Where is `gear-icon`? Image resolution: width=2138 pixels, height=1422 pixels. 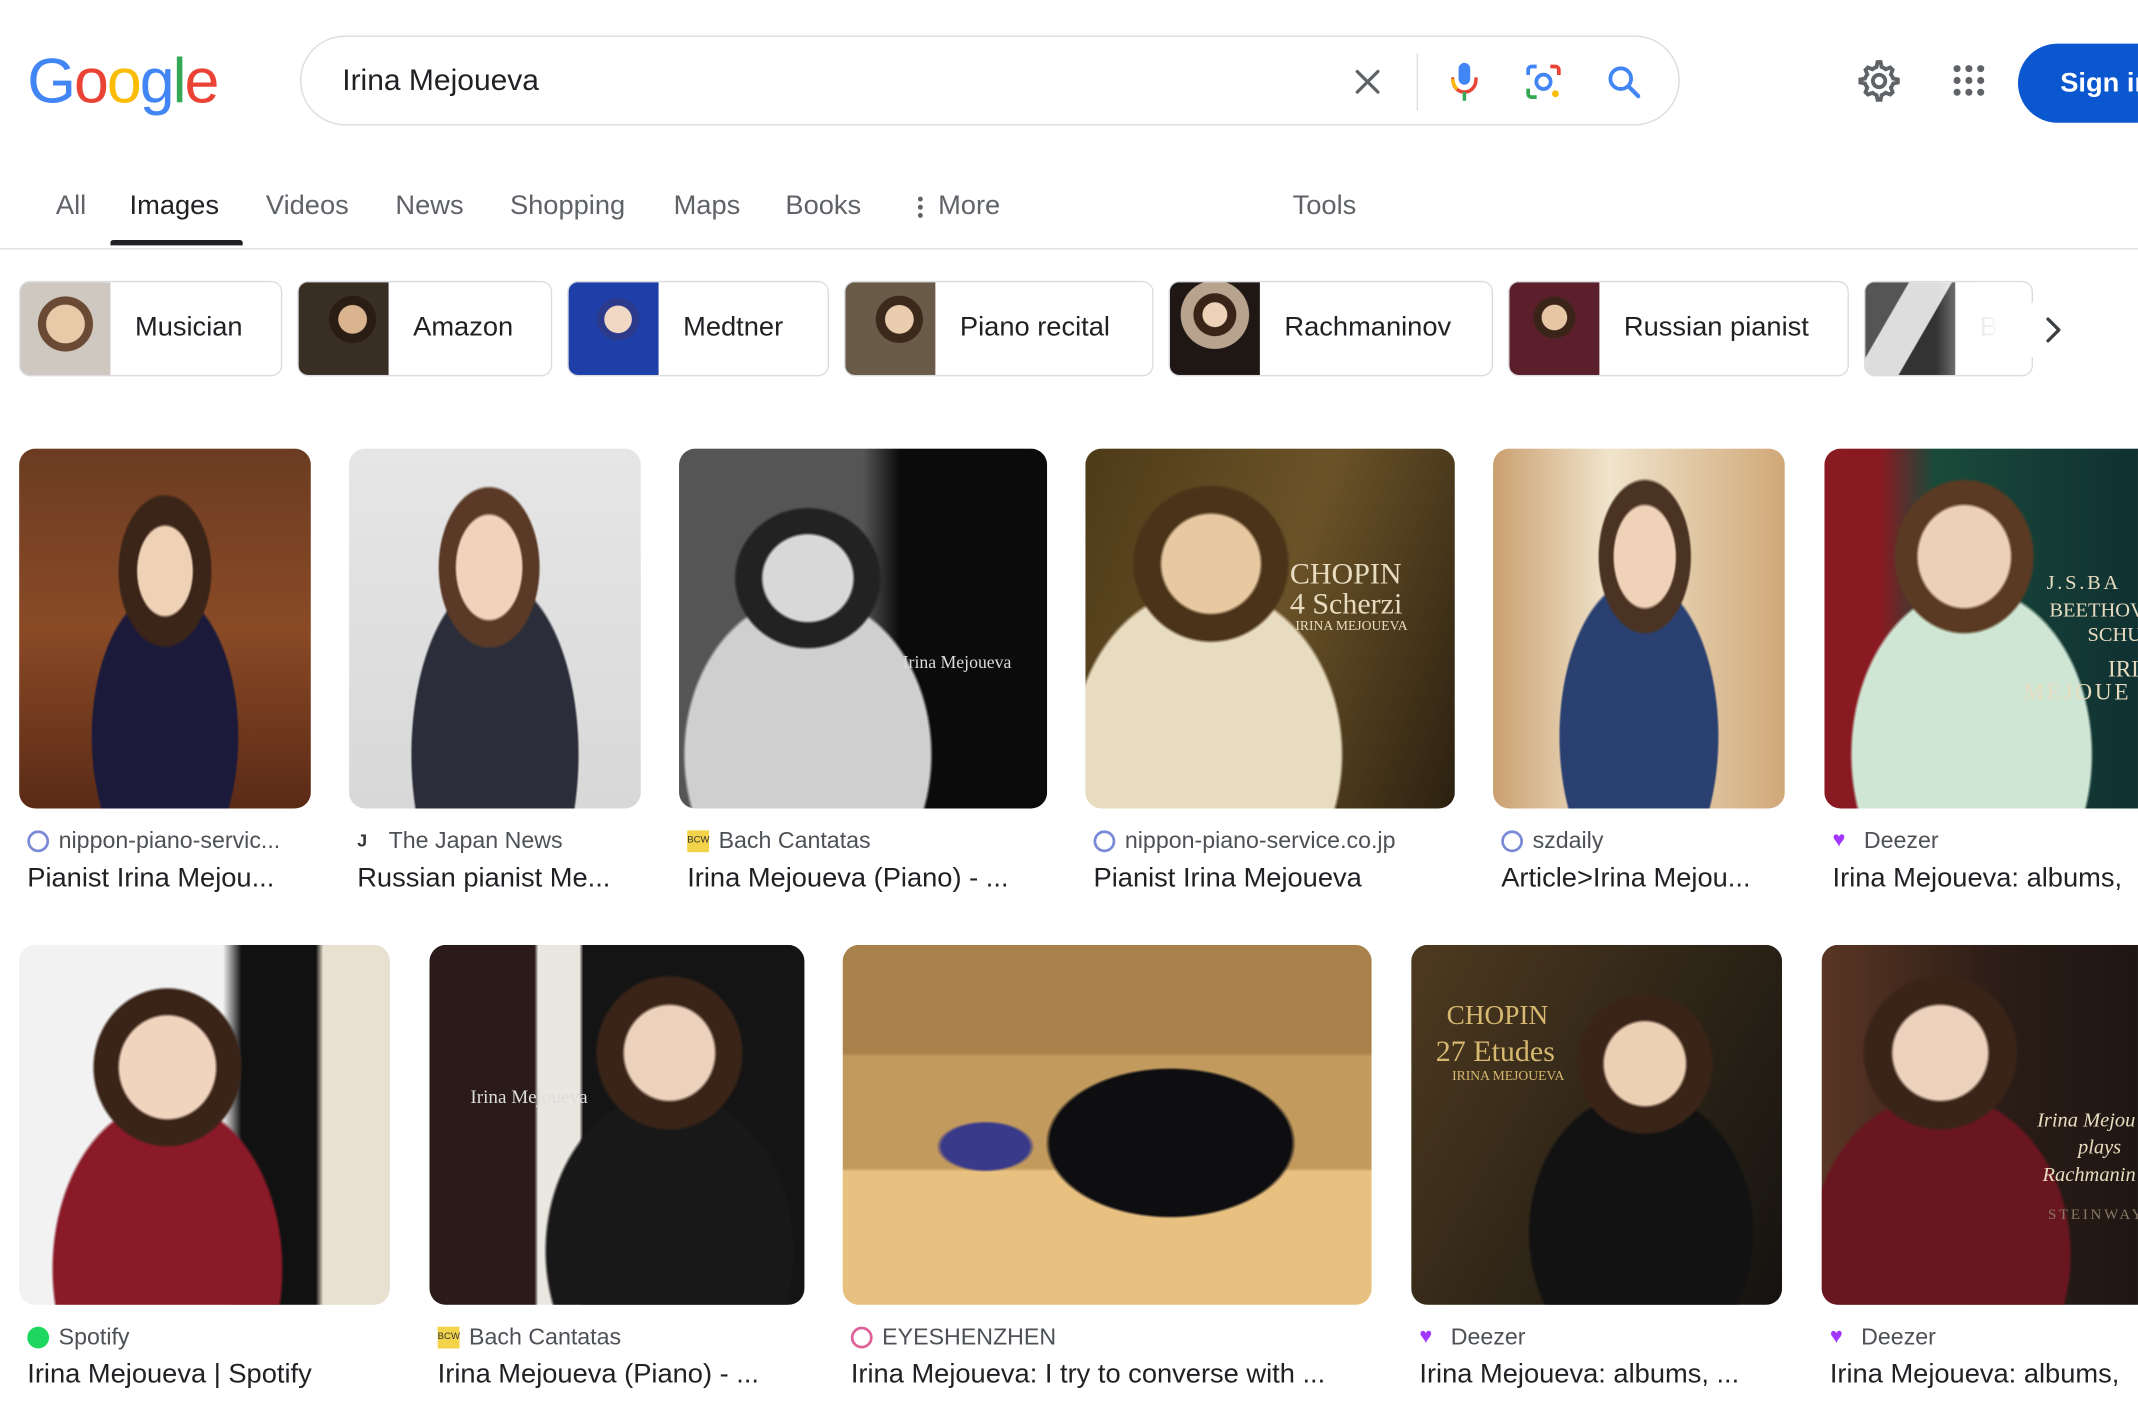
gear-icon is located at coordinates (1878, 81).